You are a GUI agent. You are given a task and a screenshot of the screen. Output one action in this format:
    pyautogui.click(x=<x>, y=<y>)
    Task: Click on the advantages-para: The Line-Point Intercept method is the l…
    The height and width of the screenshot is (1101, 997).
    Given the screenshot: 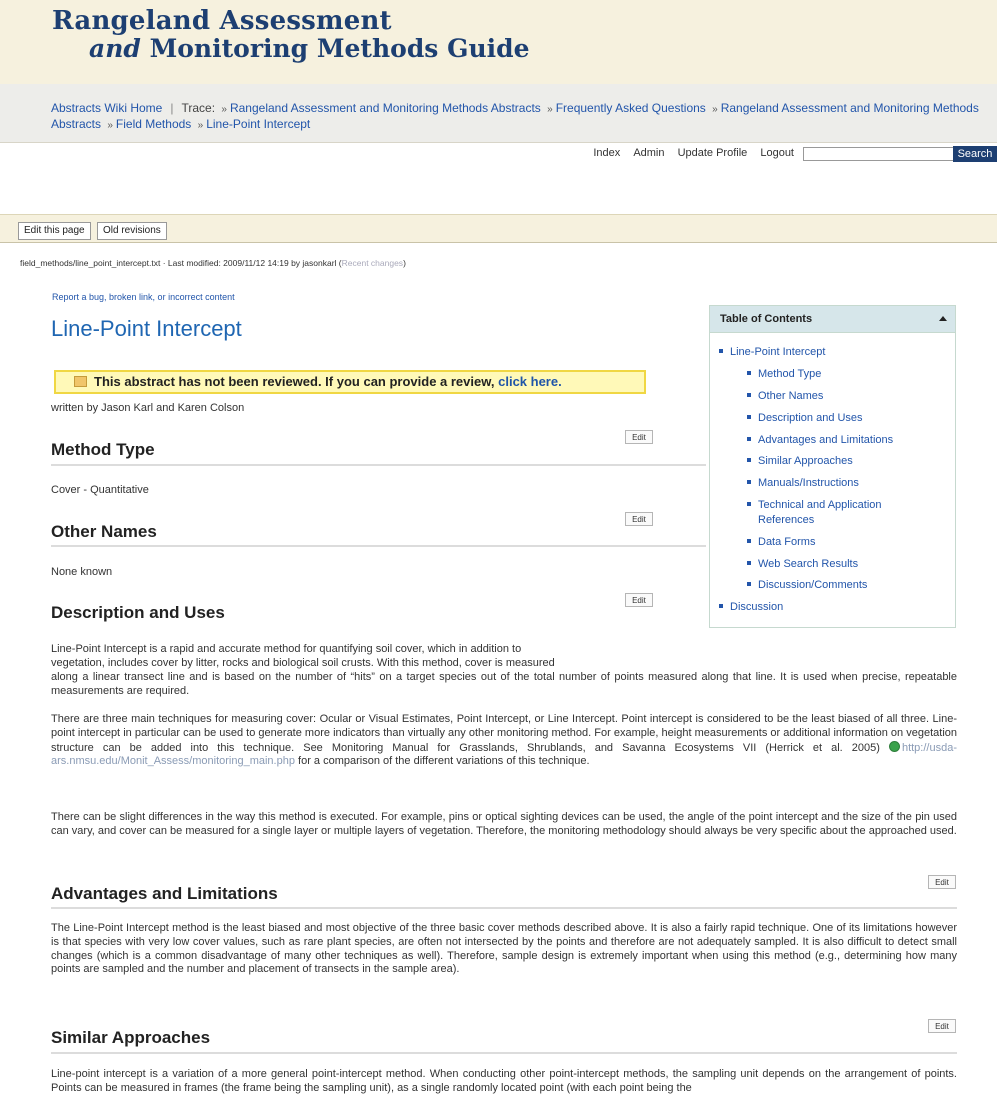 What is the action you would take?
    pyautogui.click(x=504, y=949)
    